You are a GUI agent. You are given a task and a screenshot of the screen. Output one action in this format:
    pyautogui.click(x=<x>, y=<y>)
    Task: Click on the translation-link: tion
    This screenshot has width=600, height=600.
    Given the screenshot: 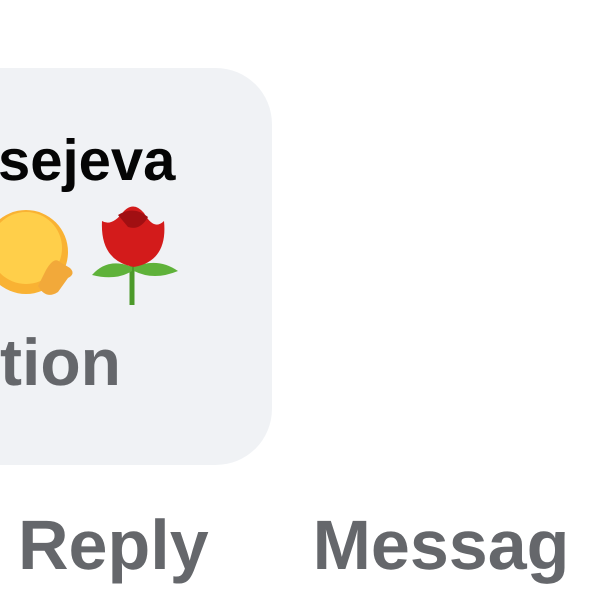 What is the action you would take?
    pyautogui.click(x=60, y=362)
    